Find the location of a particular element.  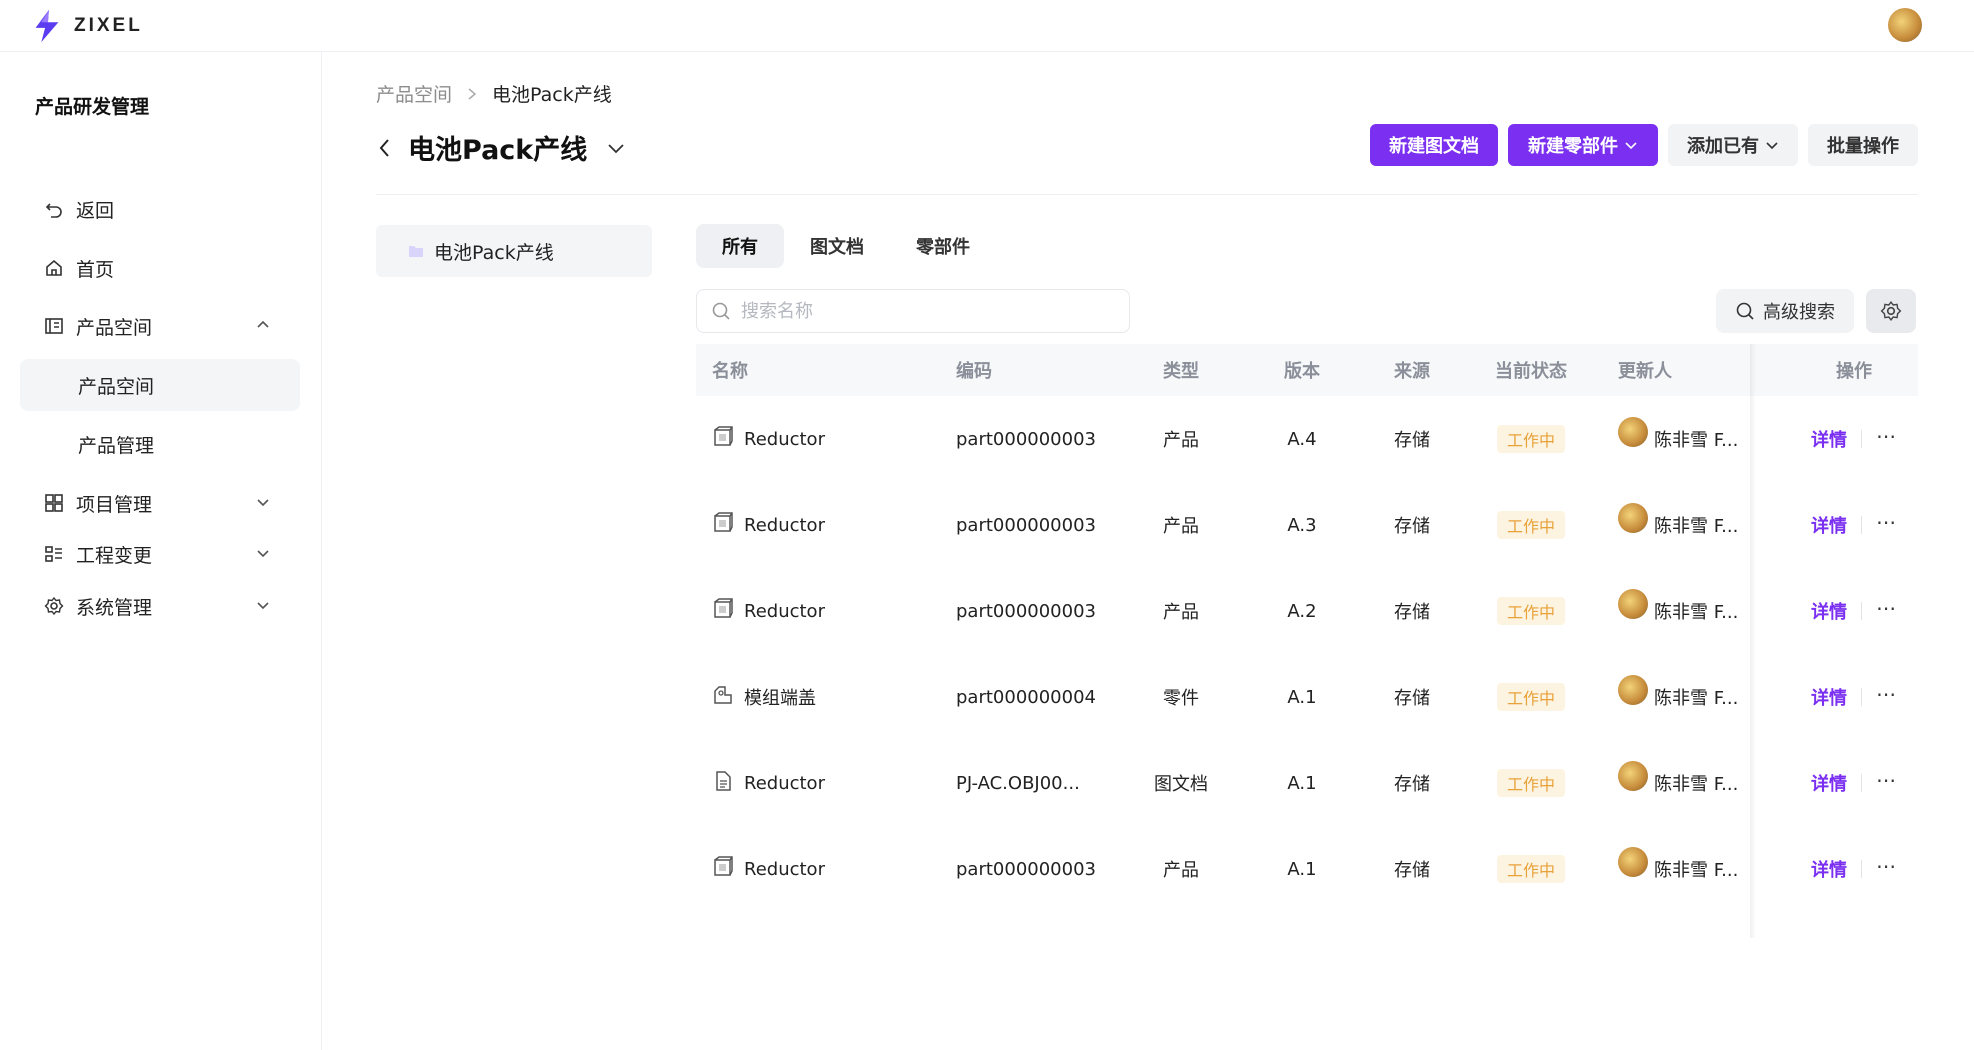

column-header-updater: 更新人 is located at coordinates (1645, 371).